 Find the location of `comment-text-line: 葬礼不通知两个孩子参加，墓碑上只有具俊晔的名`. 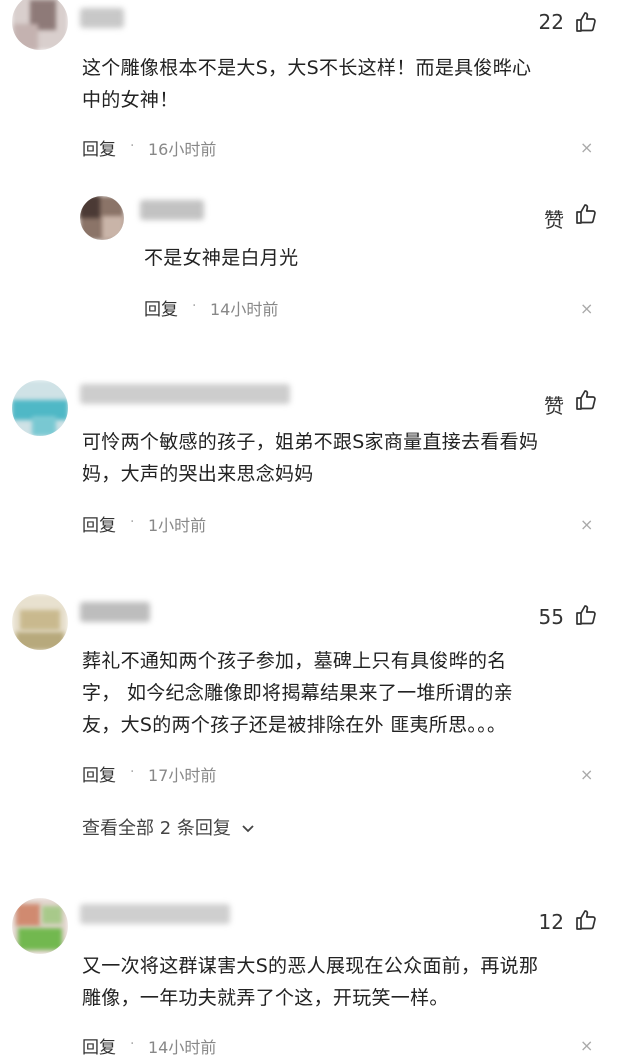

comment-text-line: 葬礼不通知两个孩子参加，墓碑上只有具俊晔的名 is located at coordinates (294, 661).